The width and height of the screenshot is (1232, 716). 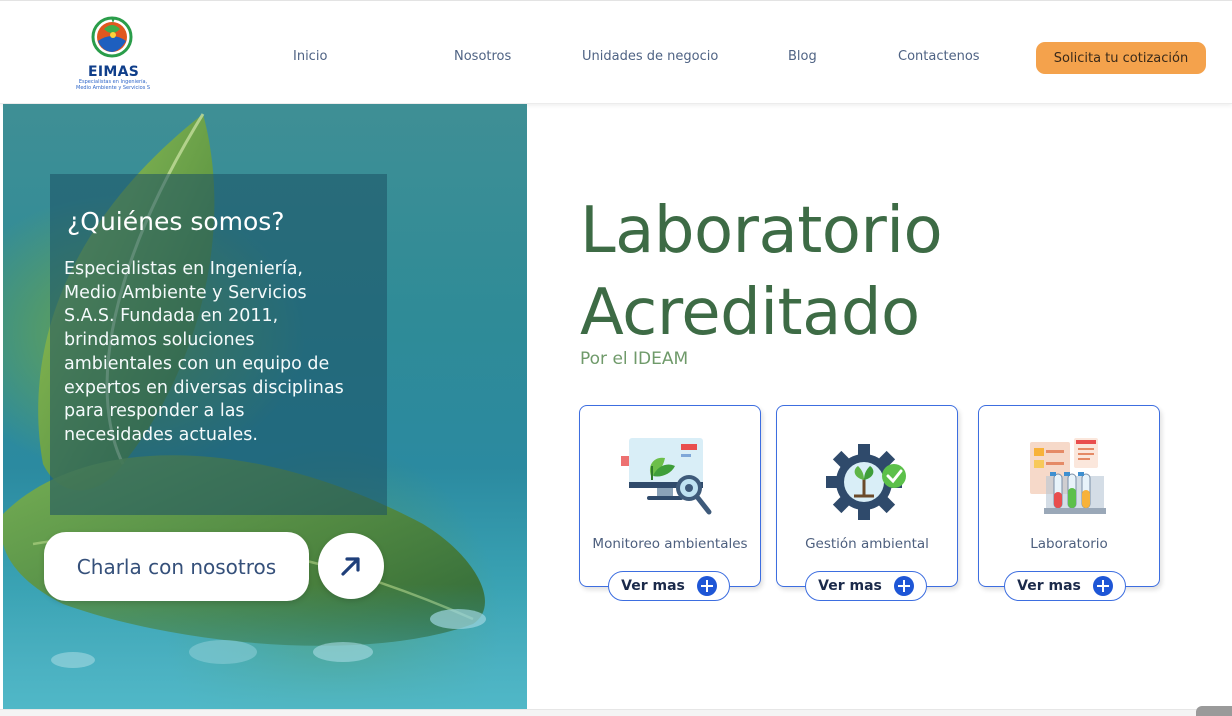 What do you see at coordinates (112, 37) in the screenshot?
I see `logo-icon` at bounding box center [112, 37].